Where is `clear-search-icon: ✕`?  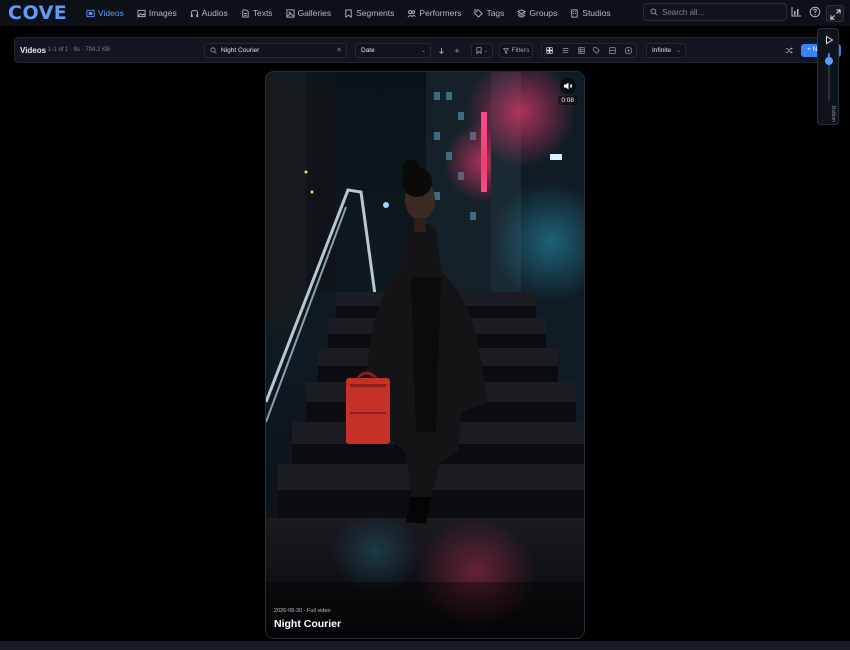 clear-search-icon: ✕ is located at coordinates (339, 50).